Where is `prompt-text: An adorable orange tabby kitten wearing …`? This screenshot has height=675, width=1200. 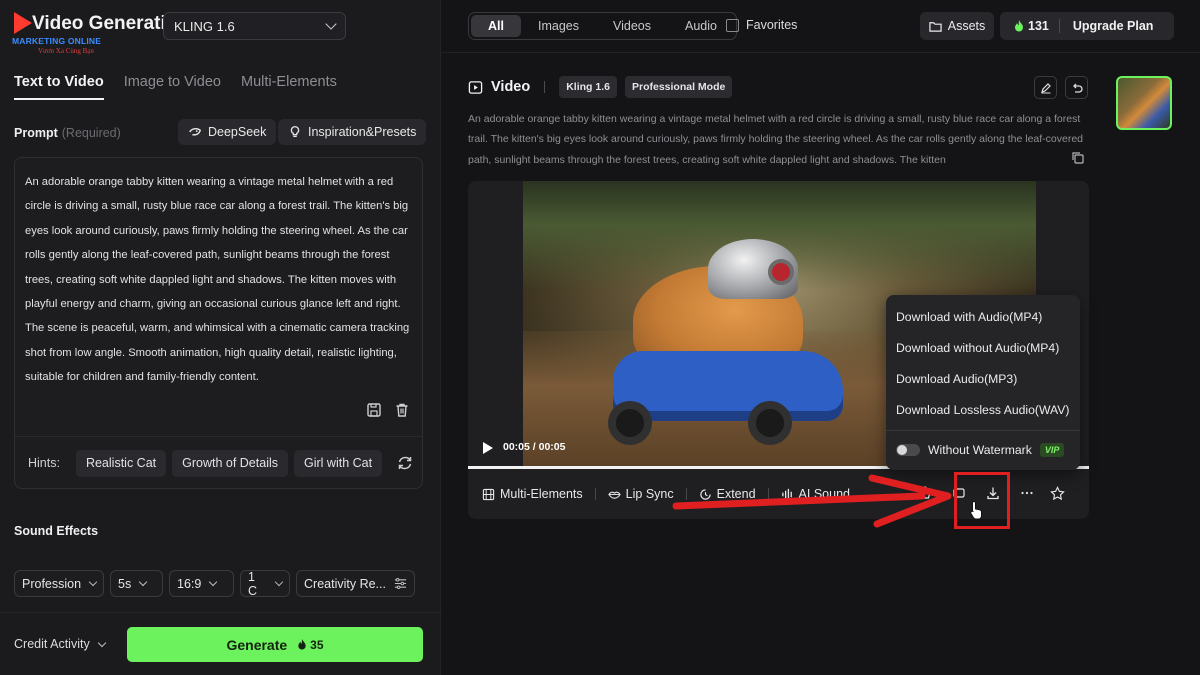
prompt-text: An adorable orange tabby kitten wearing … is located at coordinates (220, 280).